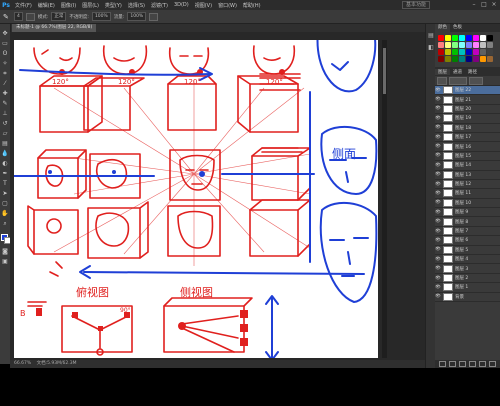 This screenshot has width=500, height=406. Describe the element at coordinates (442, 80) in the screenshot. I see `layer-filter` at that location.